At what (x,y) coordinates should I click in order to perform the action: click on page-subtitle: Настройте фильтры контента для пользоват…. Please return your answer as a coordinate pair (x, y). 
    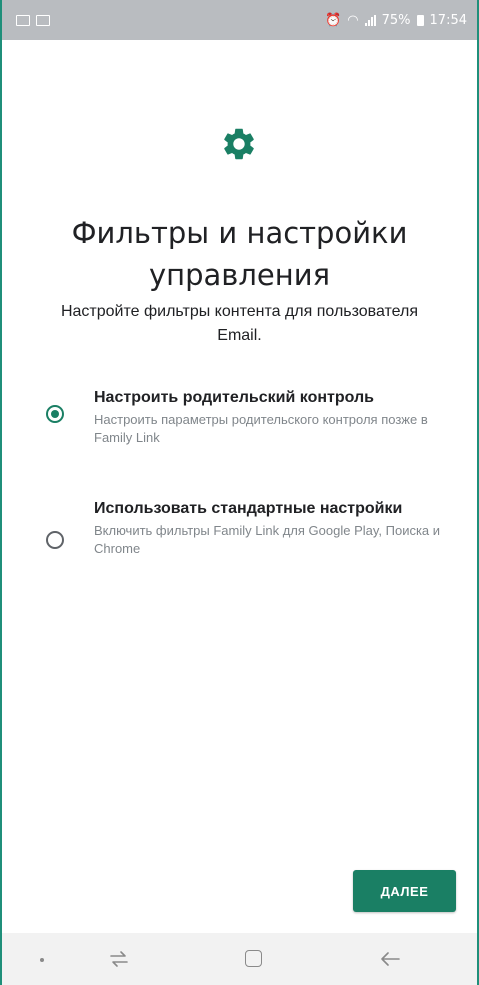
    Looking at the image, I should click on (239, 323).